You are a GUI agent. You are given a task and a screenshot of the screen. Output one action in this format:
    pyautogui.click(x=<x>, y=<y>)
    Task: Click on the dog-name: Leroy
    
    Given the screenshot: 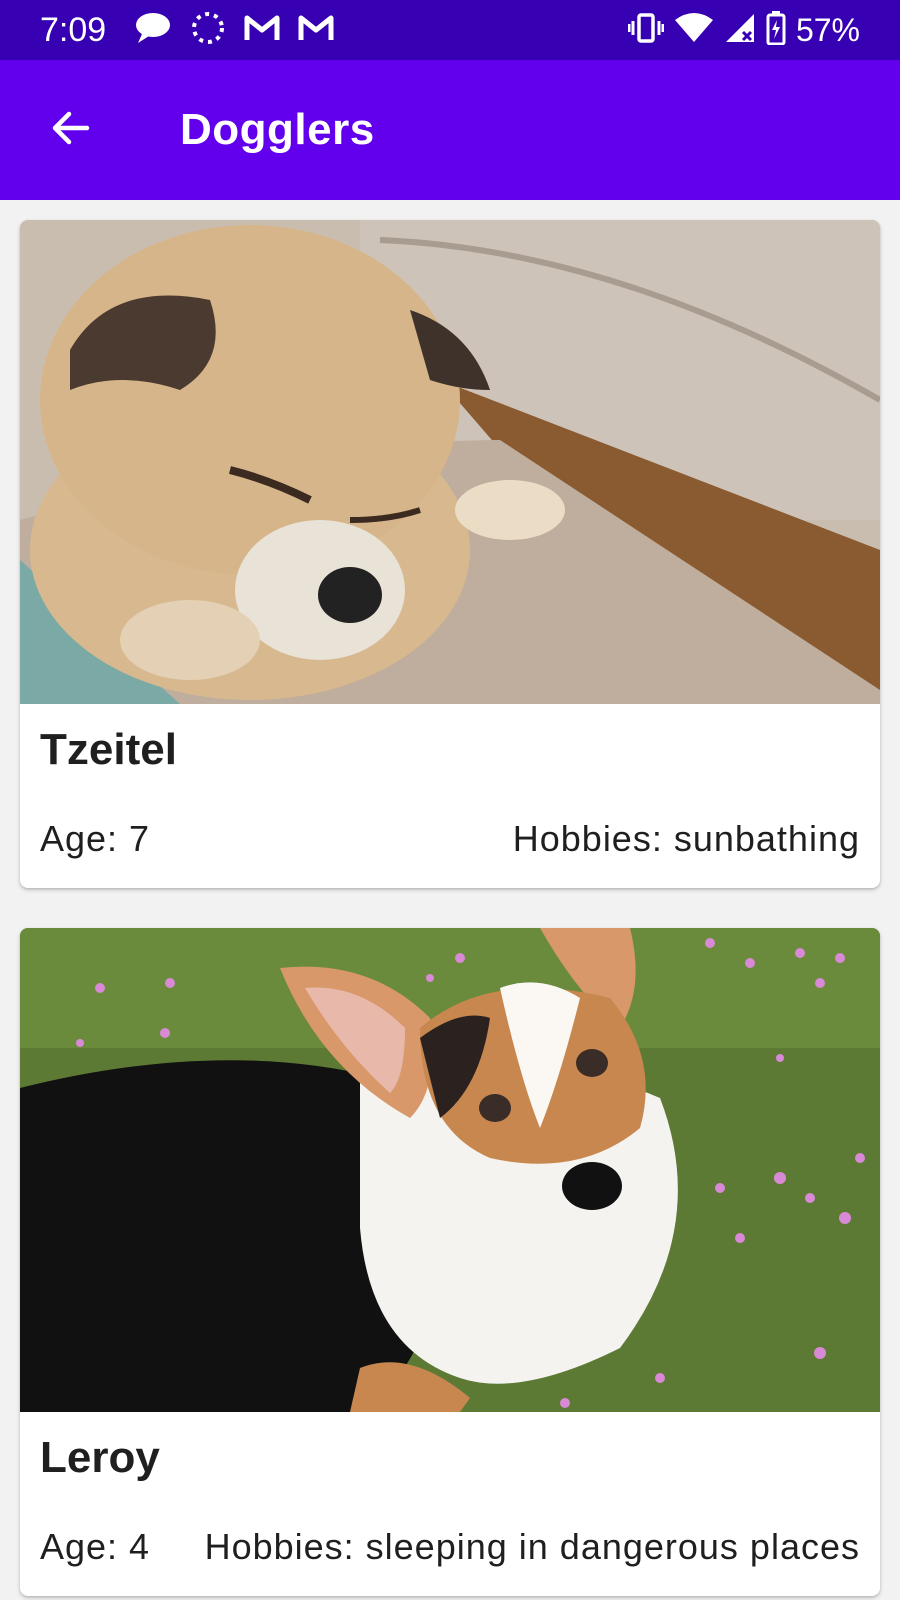 What is the action you would take?
    pyautogui.click(x=100, y=1457)
    